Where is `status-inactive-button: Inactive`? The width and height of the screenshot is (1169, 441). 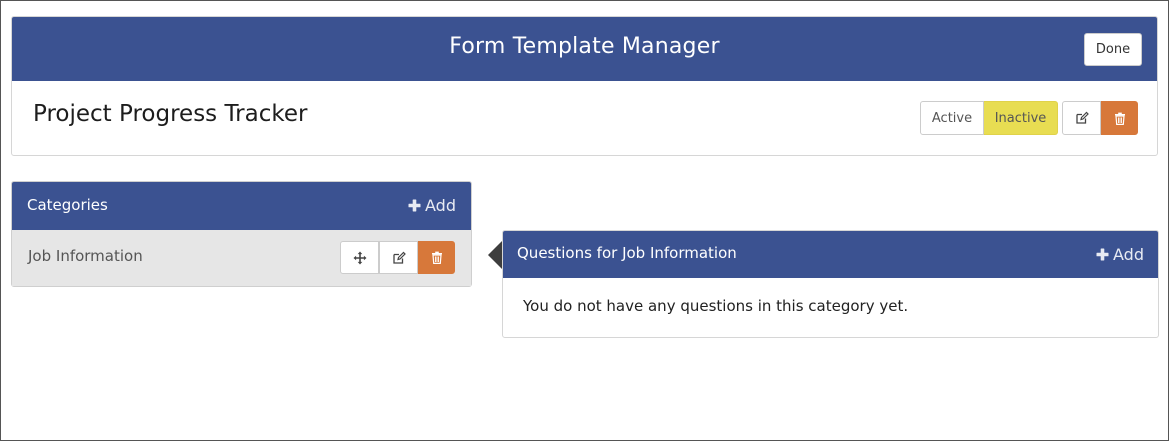 status-inactive-button: Inactive is located at coordinates (1021, 118).